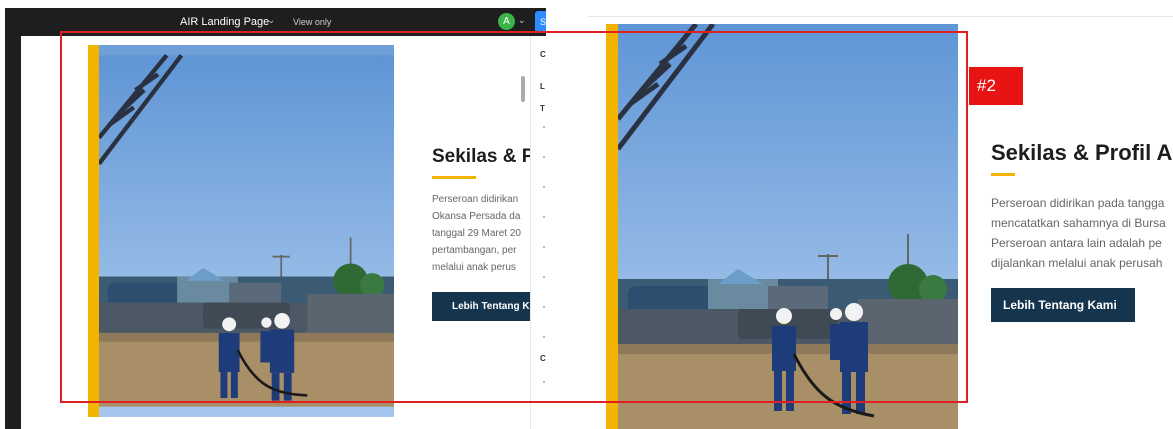 Image resolution: width=1173 pixels, height=429 pixels. I want to click on view-mode-label: View only, so click(312, 22).